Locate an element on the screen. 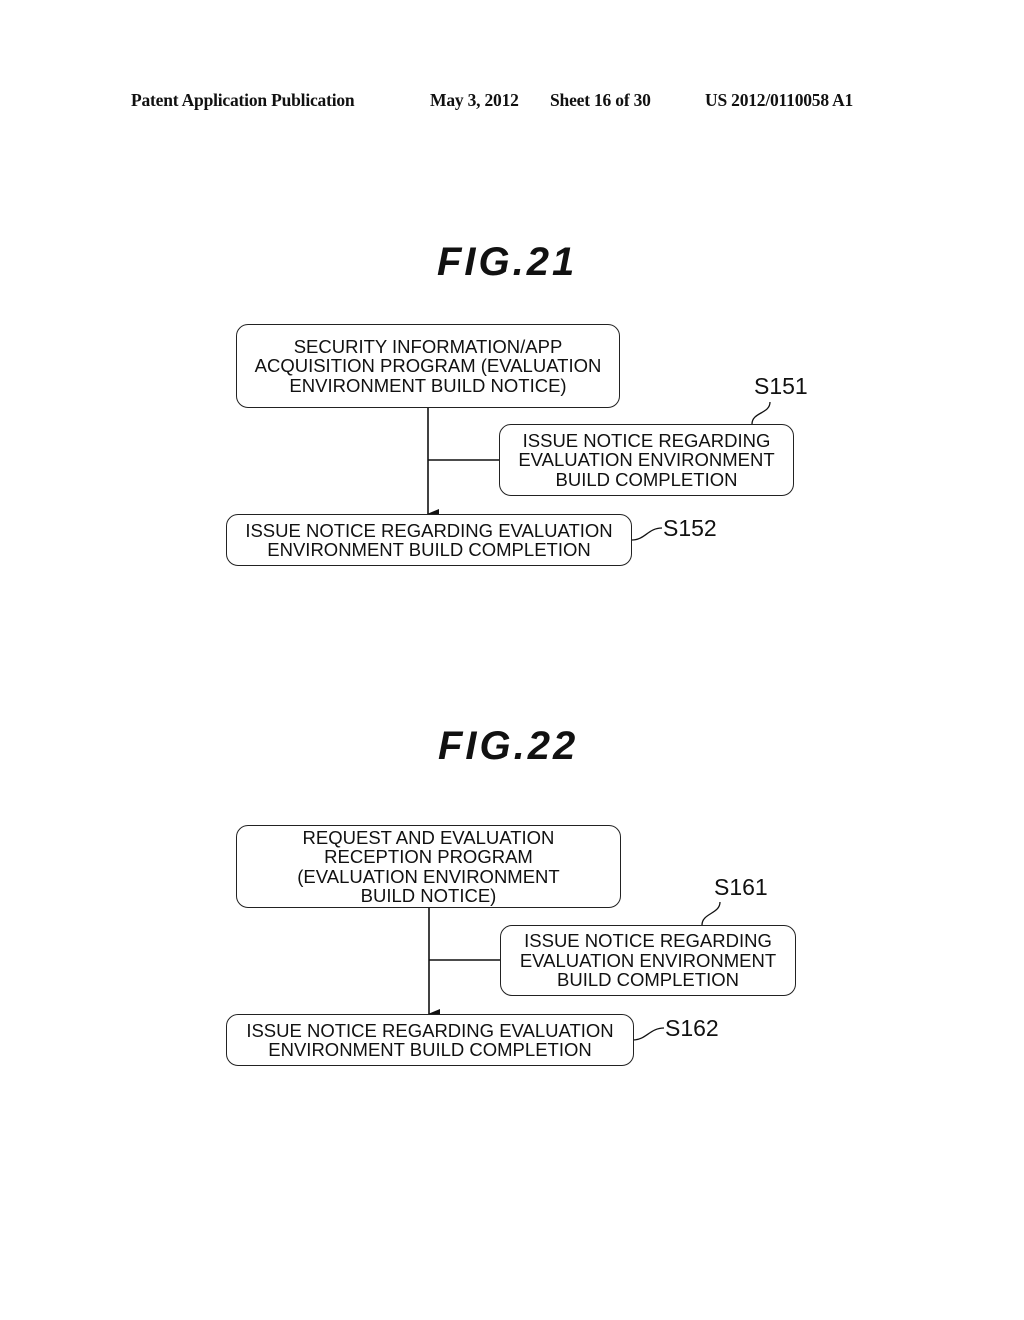  figure-title: FIG.21 is located at coordinates (507, 262).